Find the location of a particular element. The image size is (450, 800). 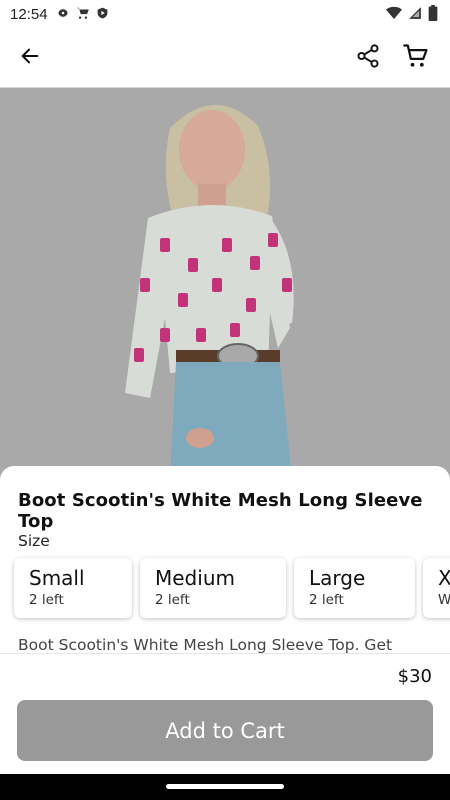

share-button is located at coordinates (368, 58).